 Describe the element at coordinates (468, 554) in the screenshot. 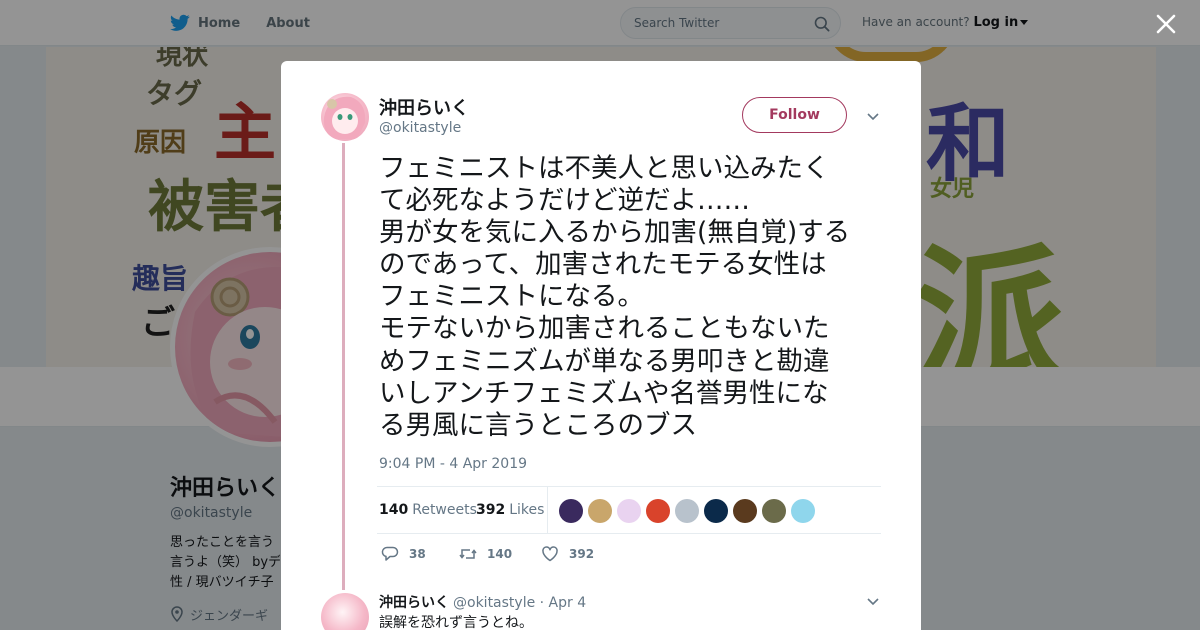

I see `retweet-icon` at that location.